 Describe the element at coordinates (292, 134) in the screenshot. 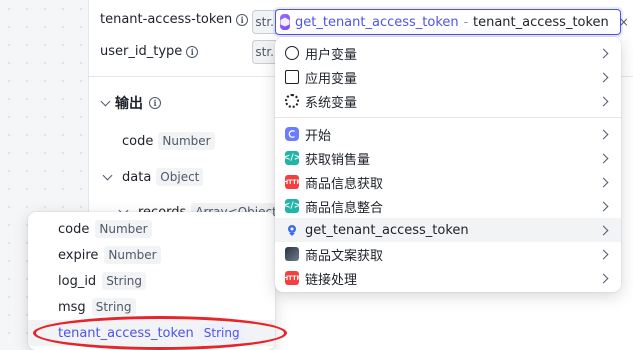

I see `start-node-icon` at that location.